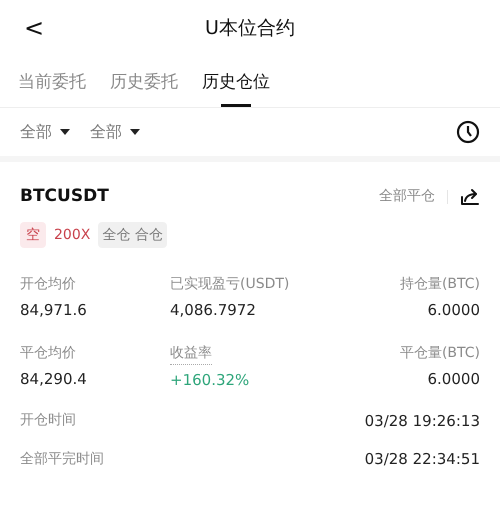  What do you see at coordinates (213, 310) in the screenshot?
I see `stat-value: 4,086.7972` at bounding box center [213, 310].